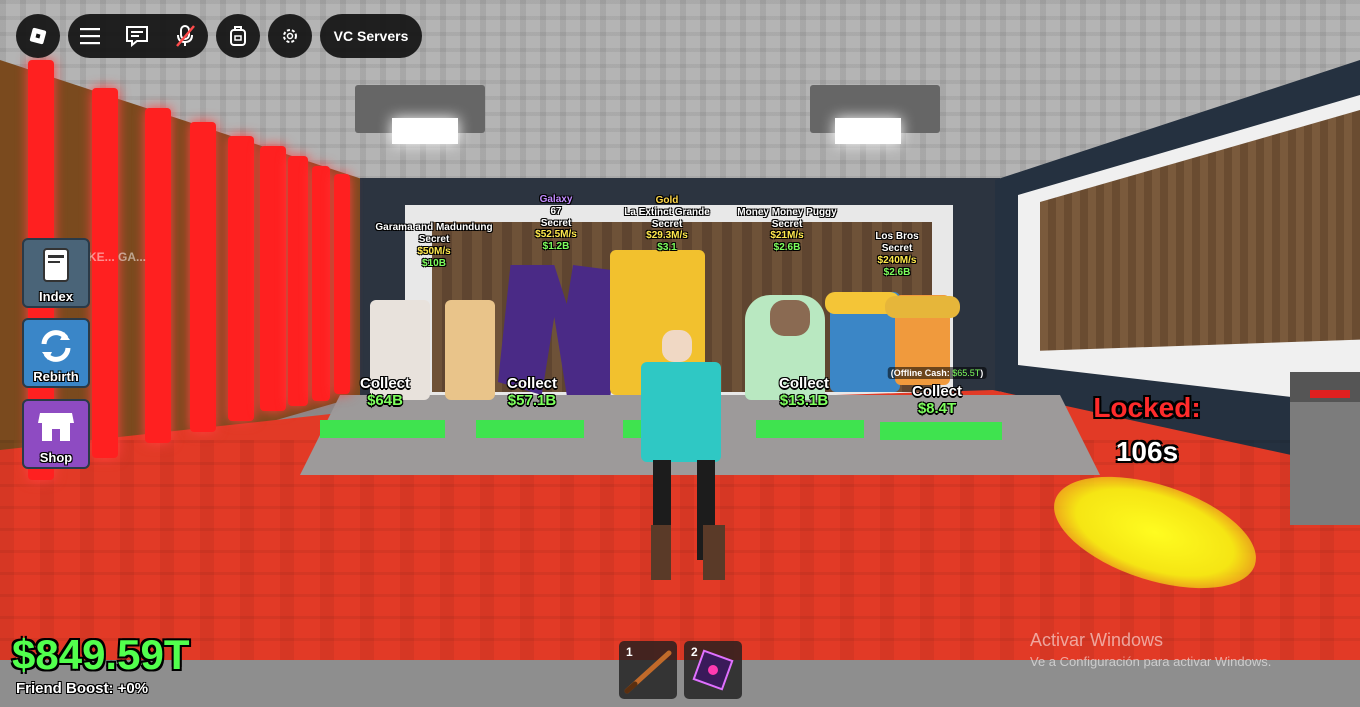 The height and width of the screenshot is (707, 1360). Describe the element at coordinates (56, 457) in the screenshot. I see `shop-label: Shop` at that location.